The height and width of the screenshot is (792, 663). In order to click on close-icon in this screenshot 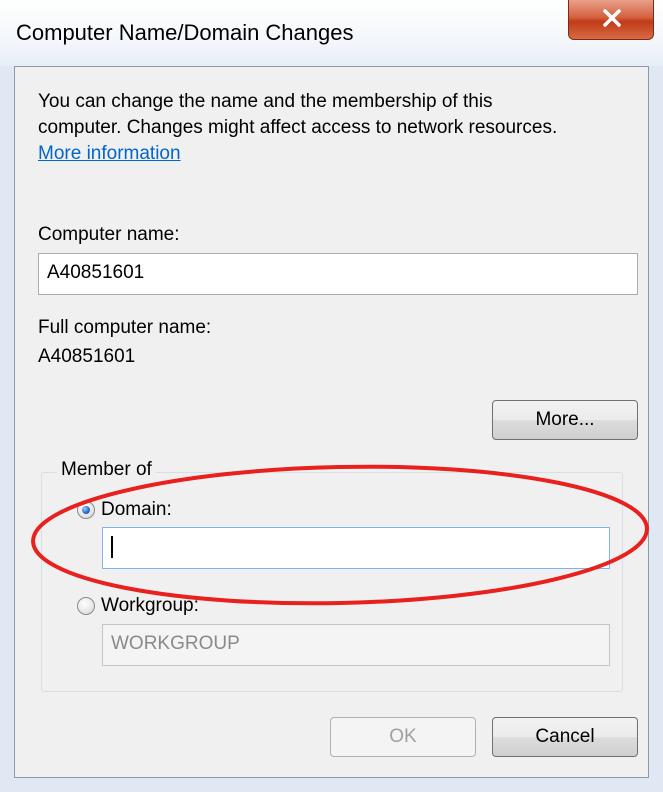, I will do `click(612, 18)`.